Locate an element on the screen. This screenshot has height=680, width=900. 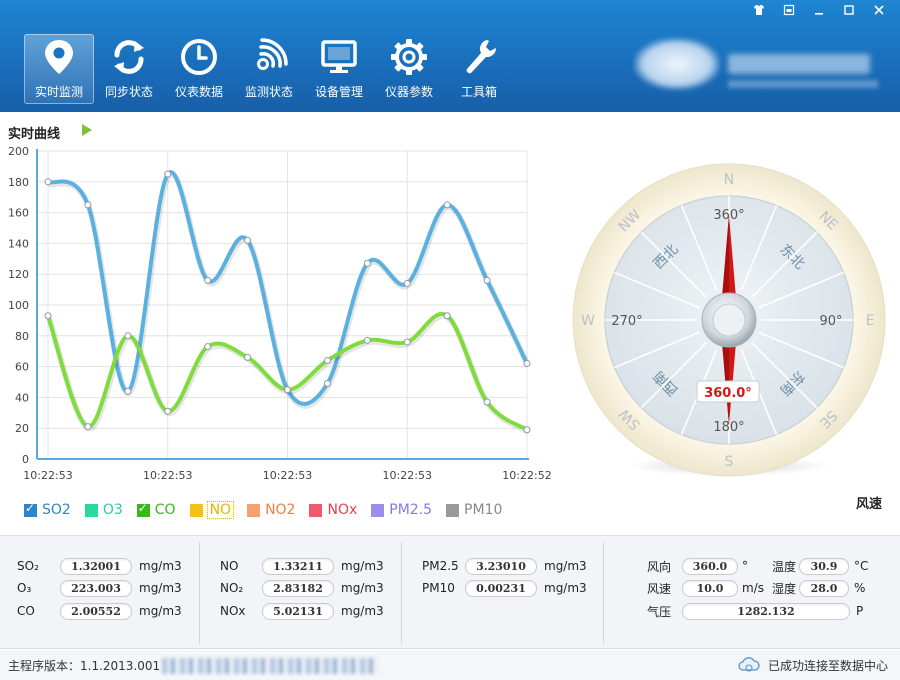
y-tick-label: 60 is located at coordinates (22, 367).